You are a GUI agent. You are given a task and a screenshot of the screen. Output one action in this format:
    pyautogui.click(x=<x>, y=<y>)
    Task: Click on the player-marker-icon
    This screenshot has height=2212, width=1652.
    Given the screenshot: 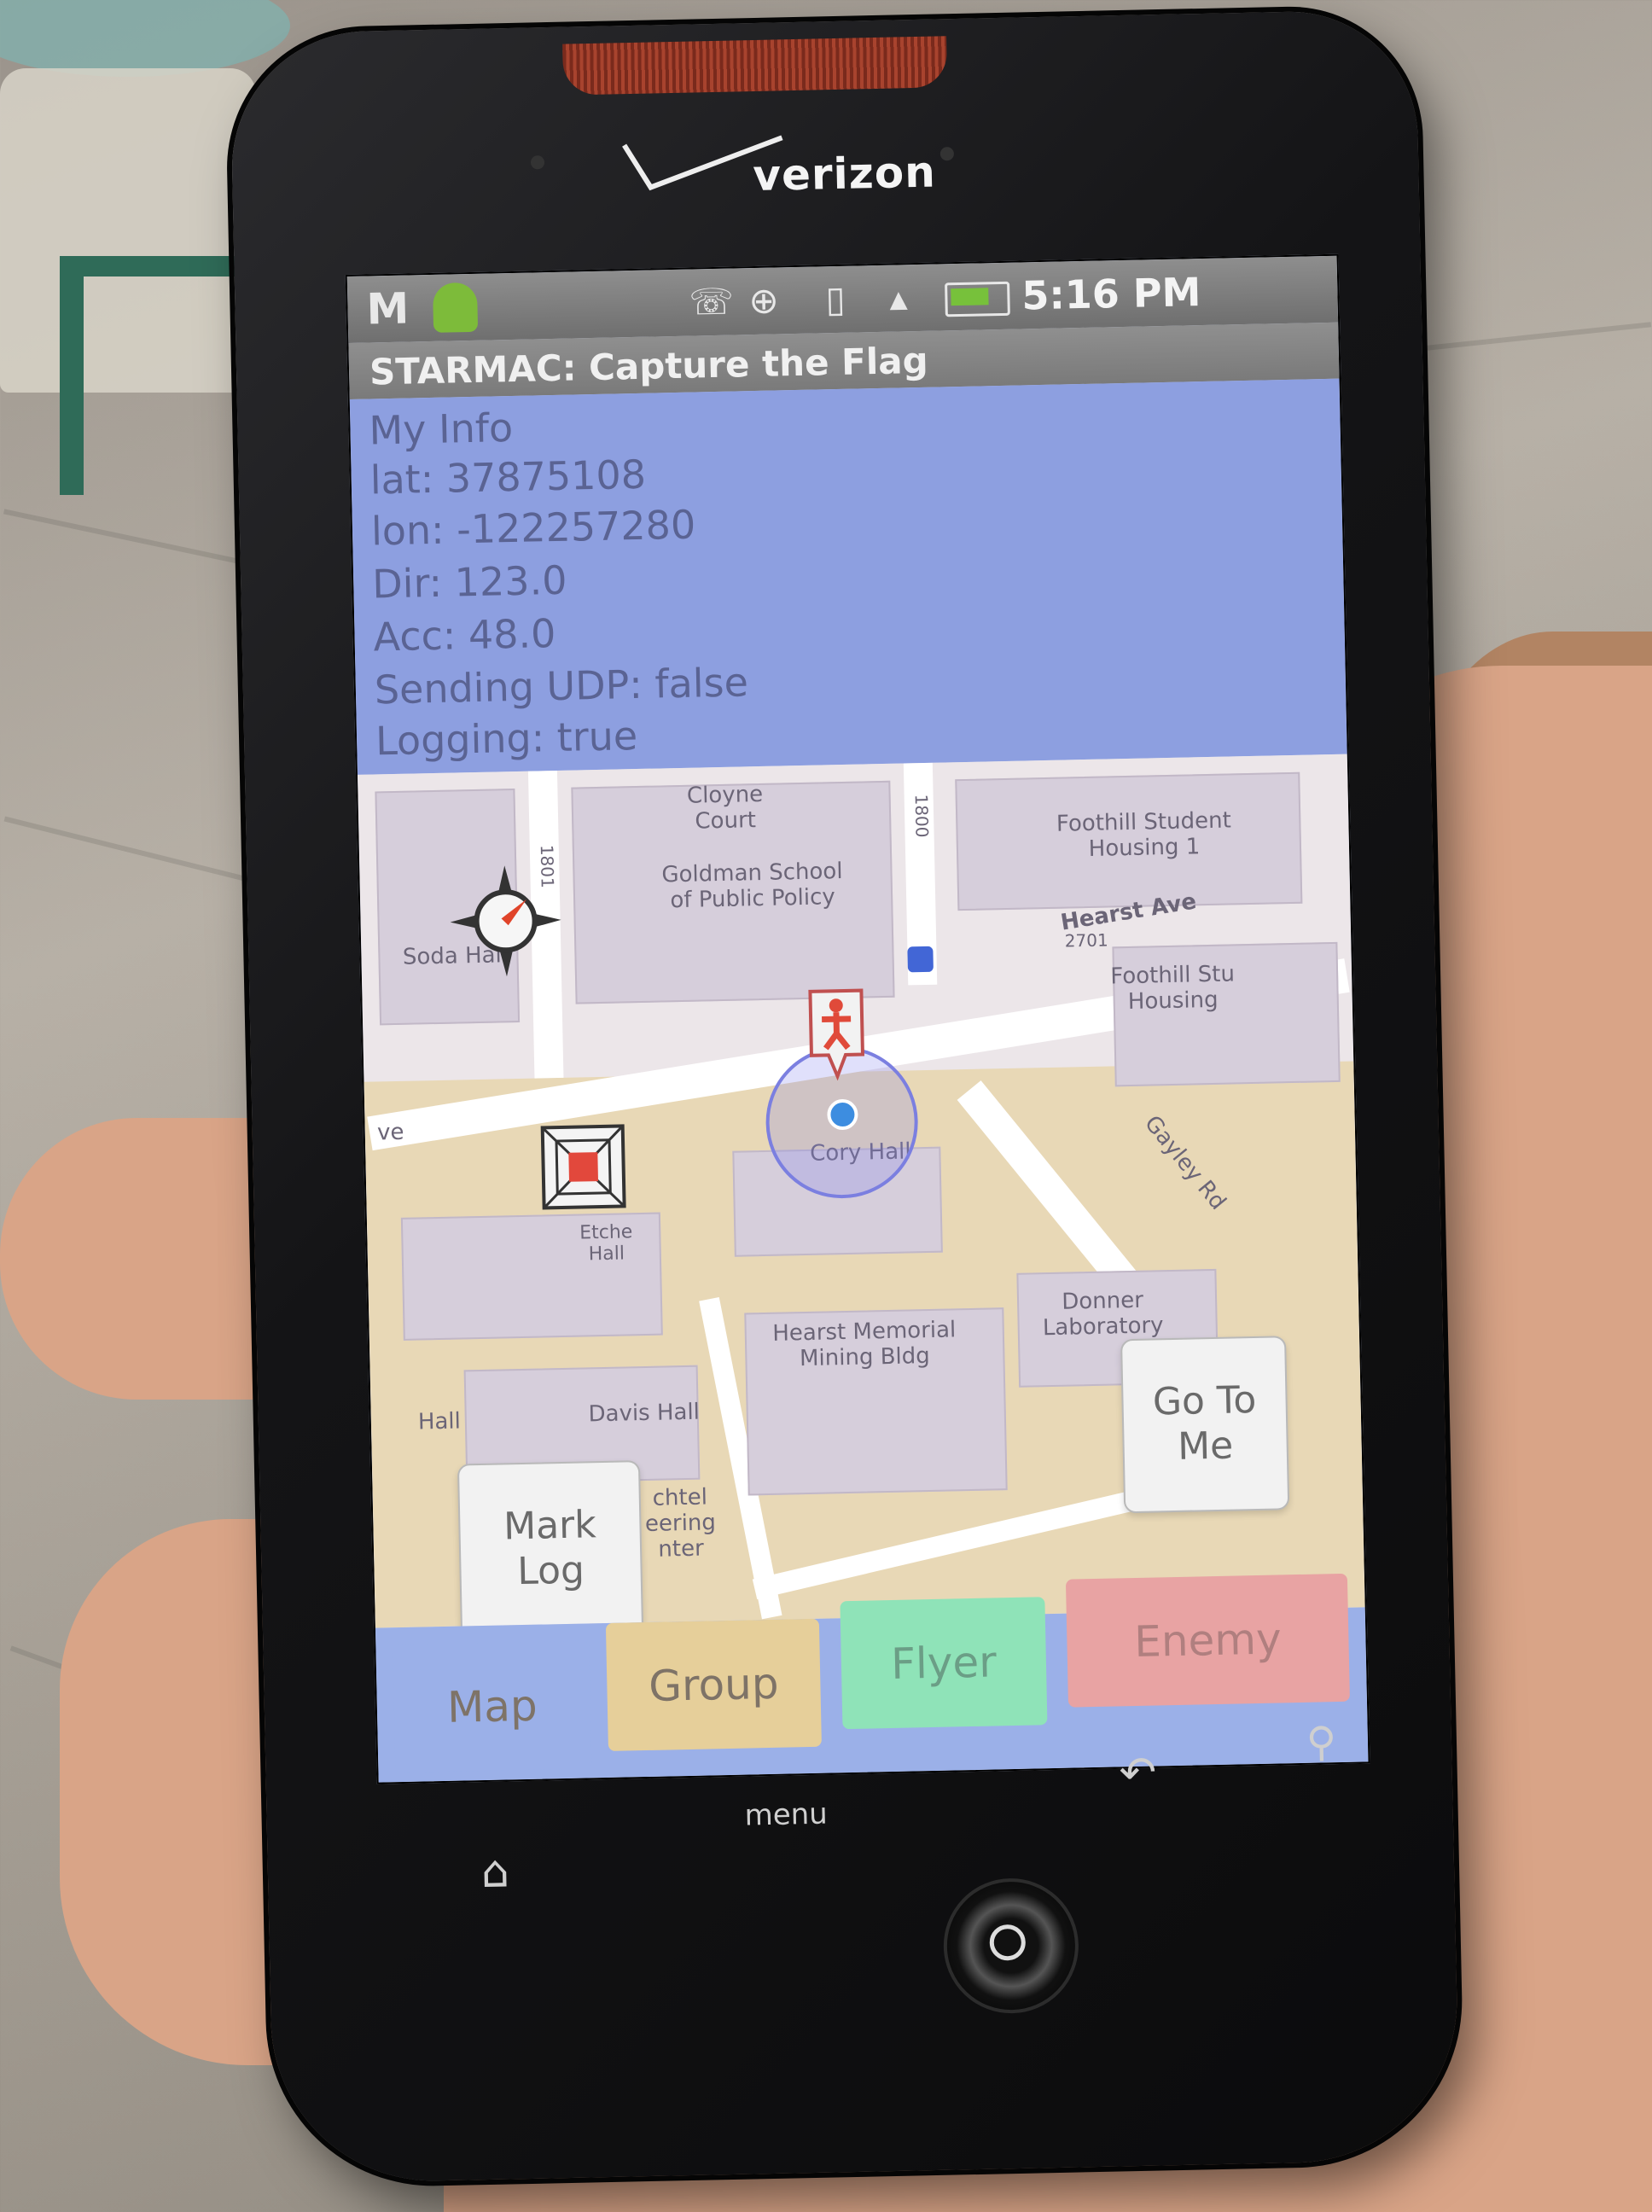 What is the action you would take?
    pyautogui.click(x=836, y=1033)
    